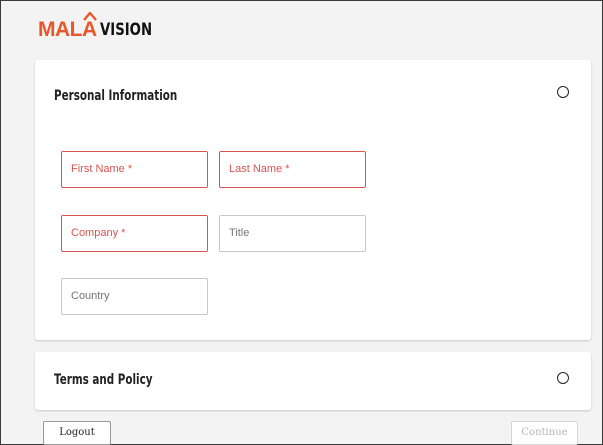 The height and width of the screenshot is (445, 603). What do you see at coordinates (134, 296) in the screenshot?
I see `country-field: Country` at bounding box center [134, 296].